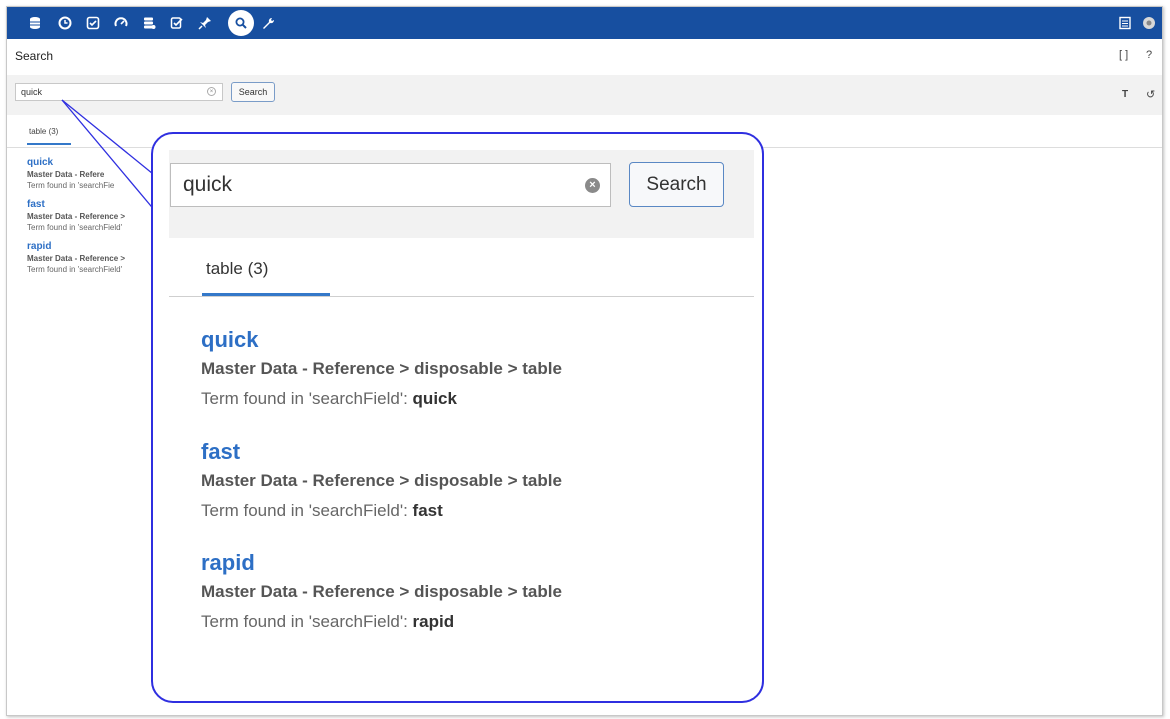  Describe the element at coordinates (211, 91) in the screenshot. I see `clear-icon-small: ×` at that location.